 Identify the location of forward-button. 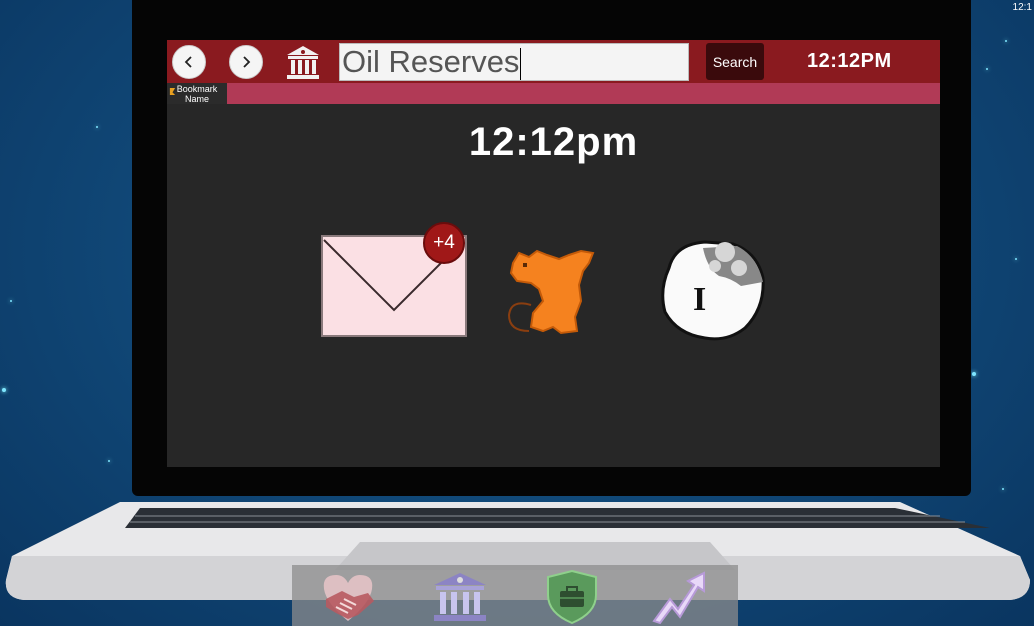
(246, 62).